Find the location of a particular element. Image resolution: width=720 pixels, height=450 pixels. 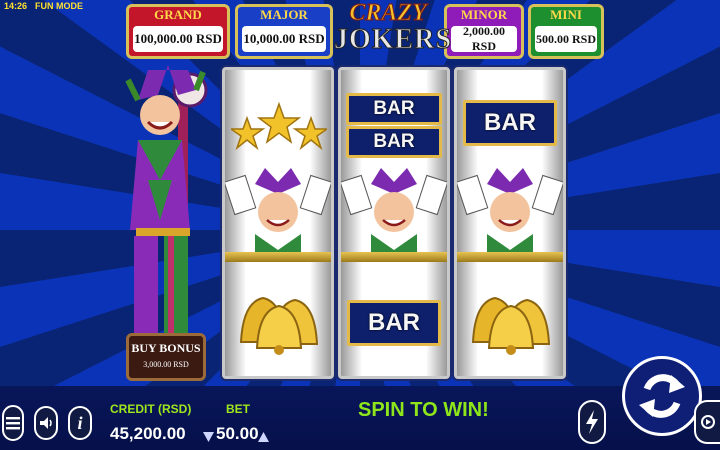

spin-button is located at coordinates (662, 396).